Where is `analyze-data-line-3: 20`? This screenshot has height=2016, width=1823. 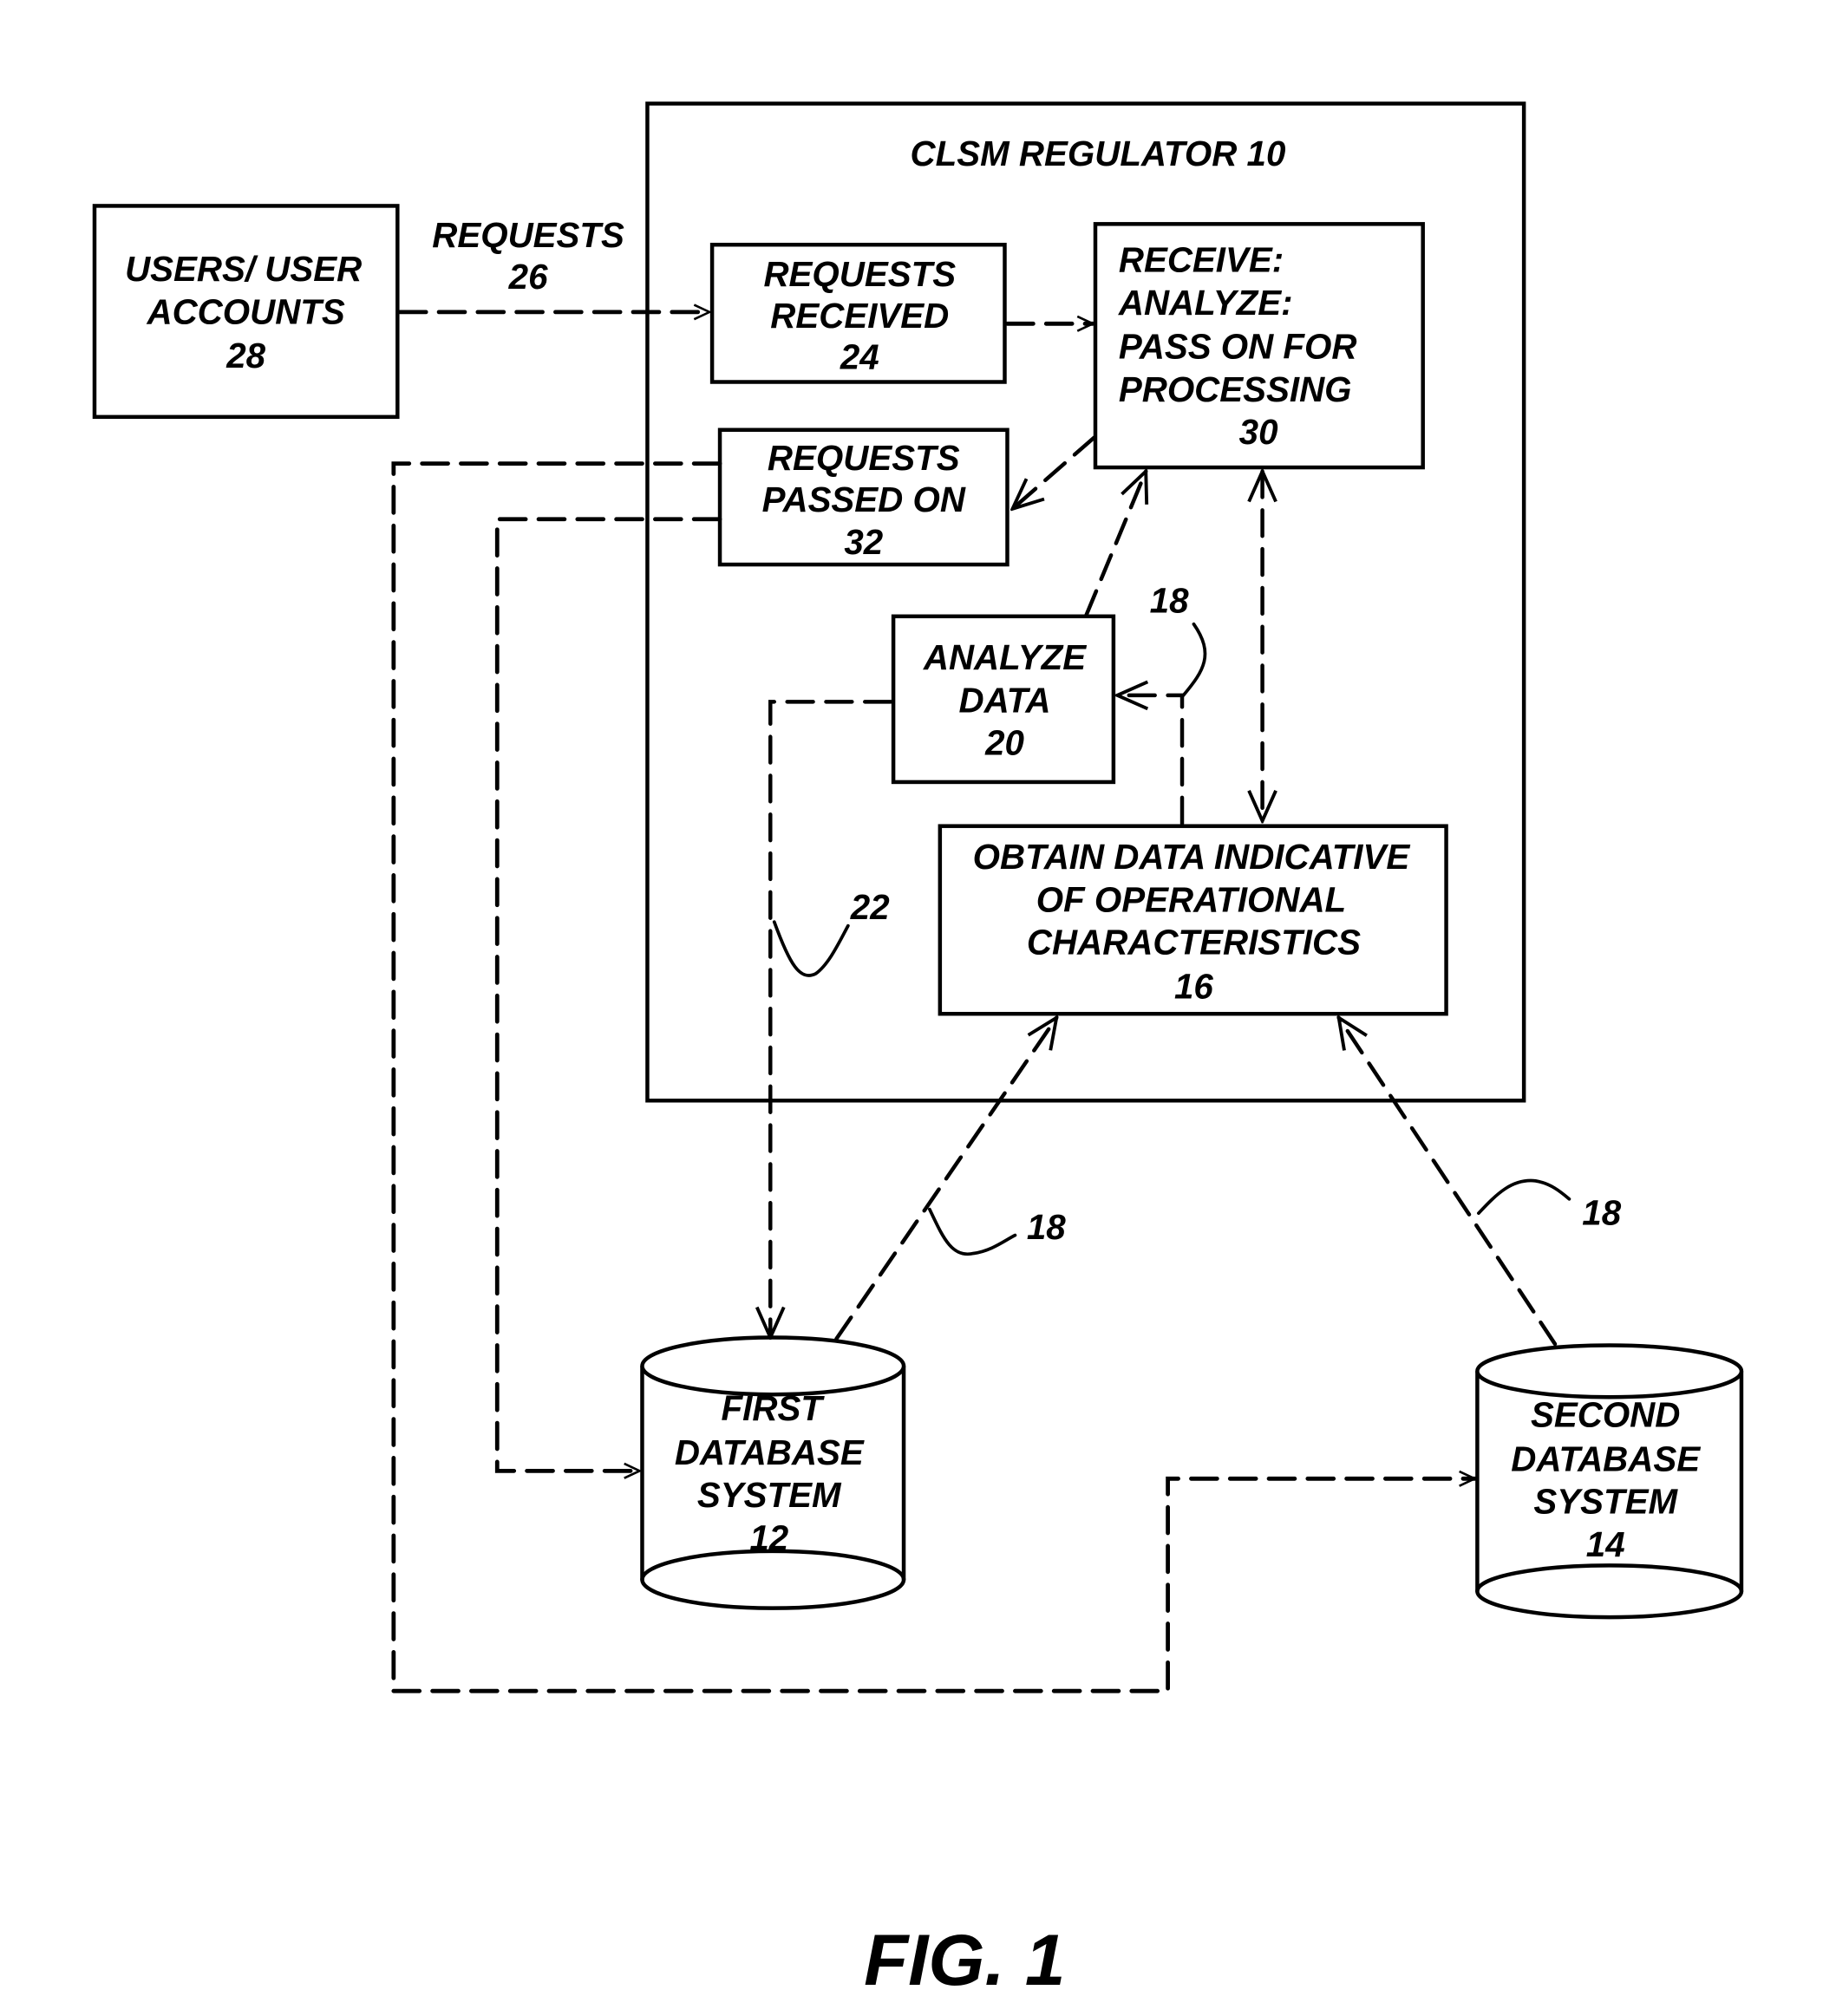
analyze-data-line-3: 20 is located at coordinates (1004, 743).